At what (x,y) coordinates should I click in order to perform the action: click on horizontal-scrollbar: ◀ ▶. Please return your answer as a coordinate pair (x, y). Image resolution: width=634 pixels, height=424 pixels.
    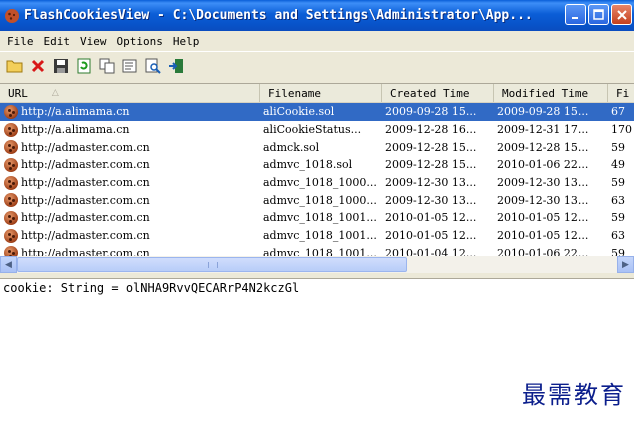
    Looking at the image, I should click on (317, 264).